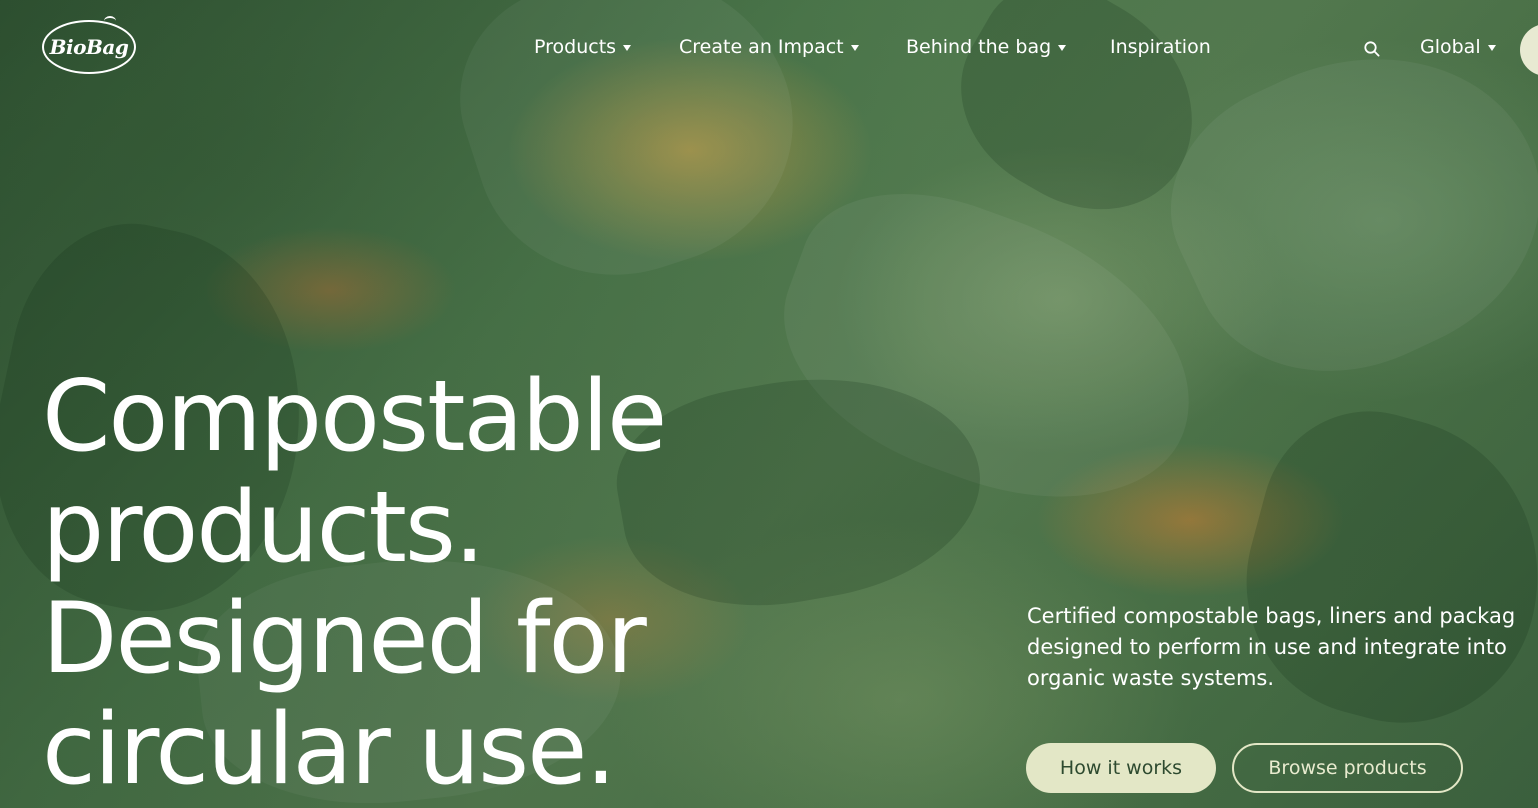 The width and height of the screenshot is (1538, 808). I want to click on nav-item-inspiration: Inspiration, so click(1160, 47).